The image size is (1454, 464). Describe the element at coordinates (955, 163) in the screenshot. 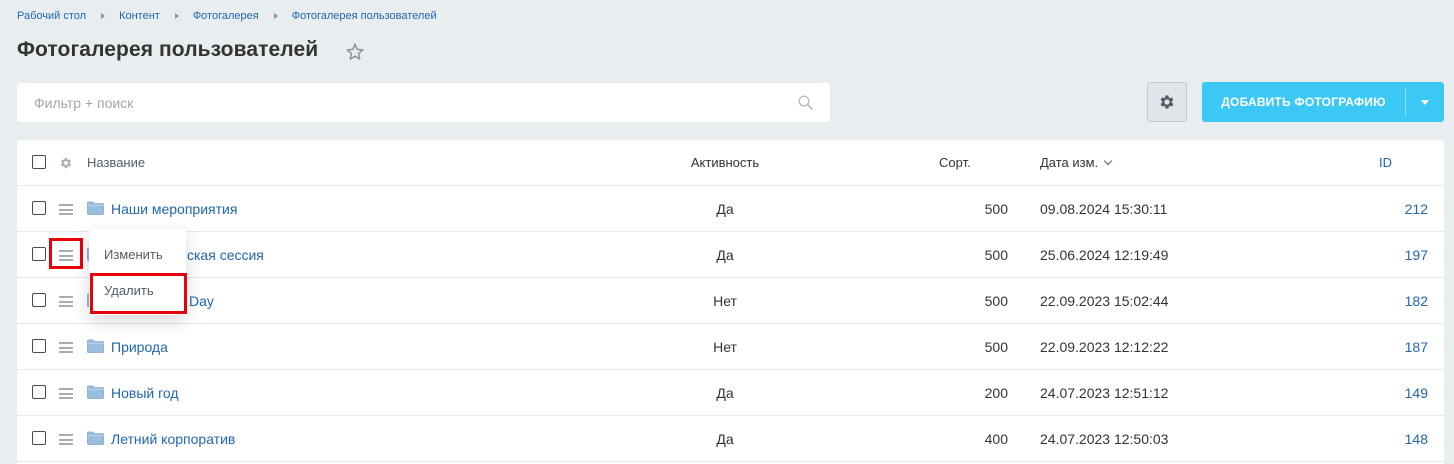

I see `column-header-sort: Сорт.` at that location.